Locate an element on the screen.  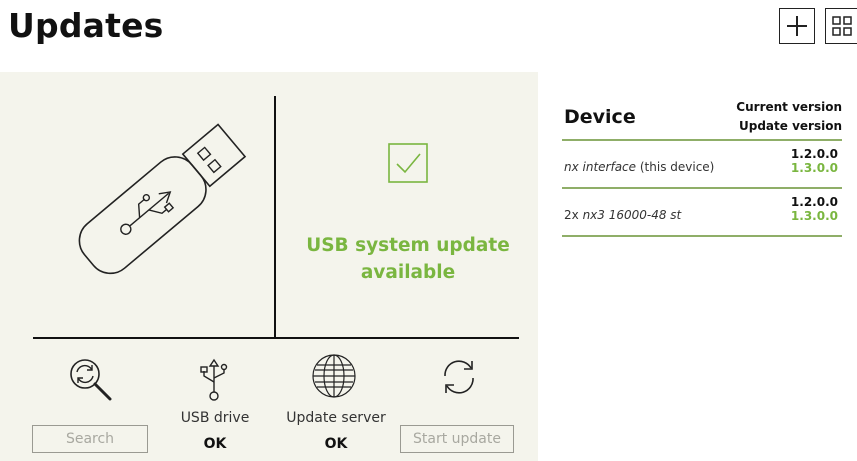
panel-divider-horizontal is located at coordinates (276, 338).